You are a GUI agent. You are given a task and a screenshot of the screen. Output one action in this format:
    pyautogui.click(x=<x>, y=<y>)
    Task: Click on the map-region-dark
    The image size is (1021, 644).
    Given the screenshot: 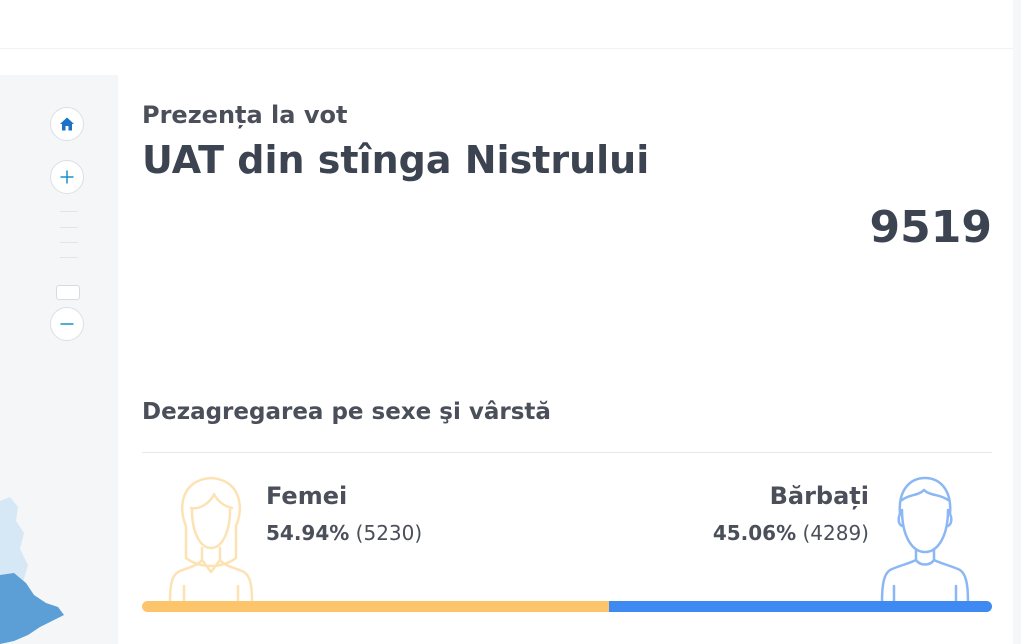 What is the action you would take?
    pyautogui.click(x=32, y=608)
    